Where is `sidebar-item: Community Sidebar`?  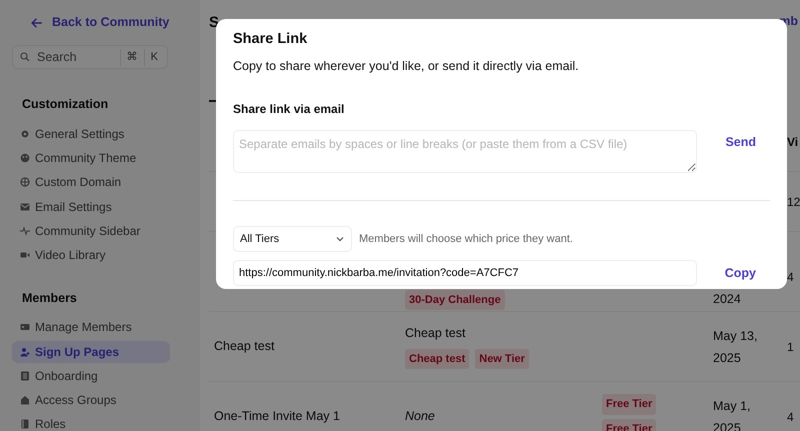
sidebar-item: Community Sidebar is located at coordinates (100, 231).